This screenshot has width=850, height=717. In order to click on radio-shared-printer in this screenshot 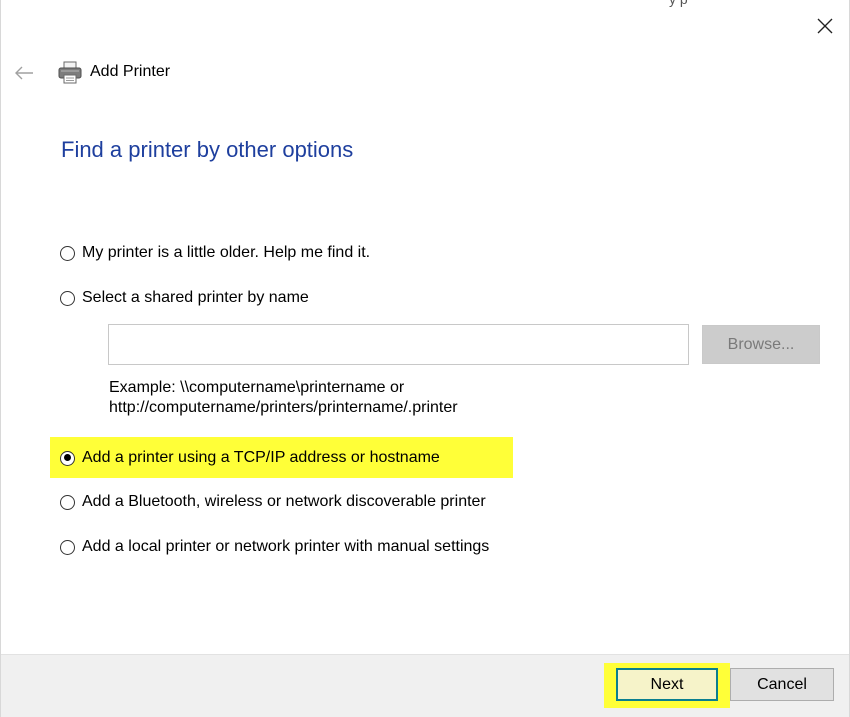, I will do `click(67, 298)`.